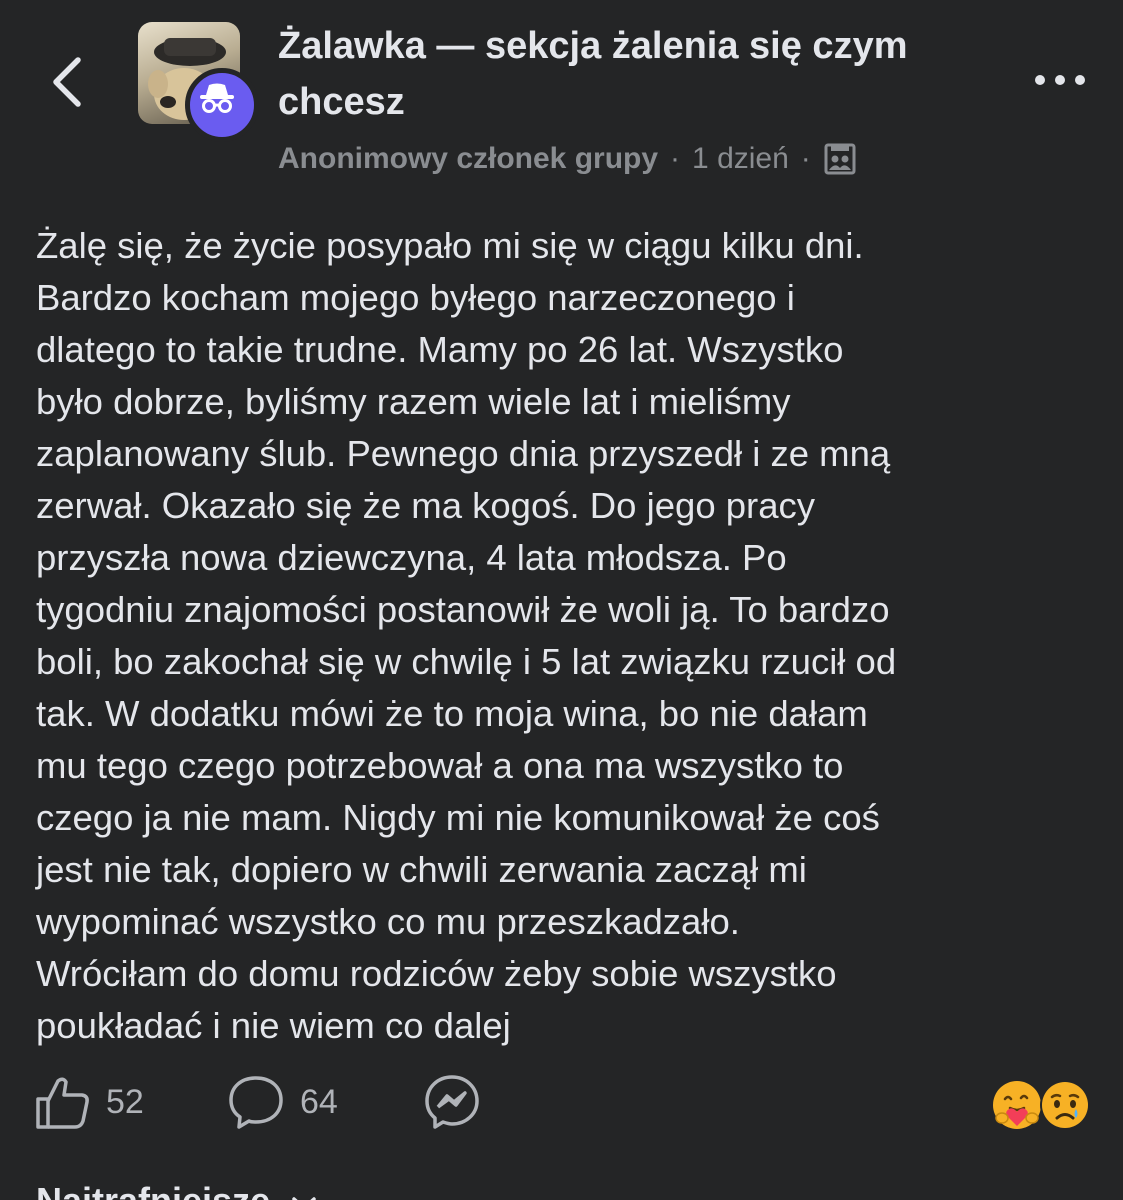 The image size is (1123, 1200). What do you see at coordinates (561, 1102) in the screenshot?
I see `post-actions: 52 64` at bounding box center [561, 1102].